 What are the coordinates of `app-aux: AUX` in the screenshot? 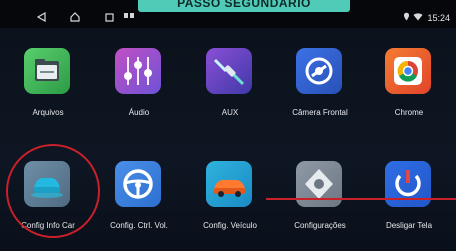 It's located at (230, 75).